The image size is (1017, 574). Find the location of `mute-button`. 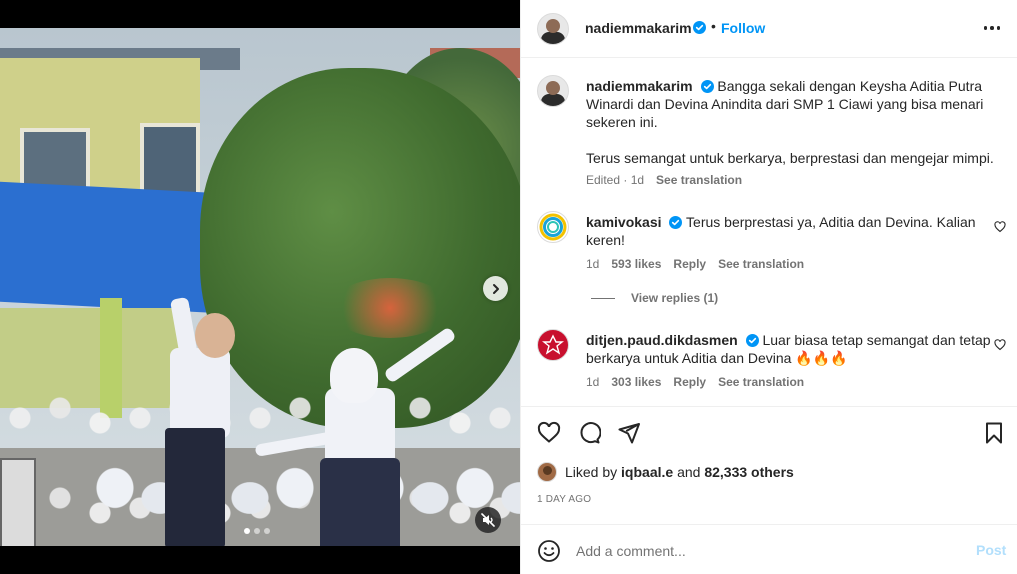

mute-button is located at coordinates (488, 520).